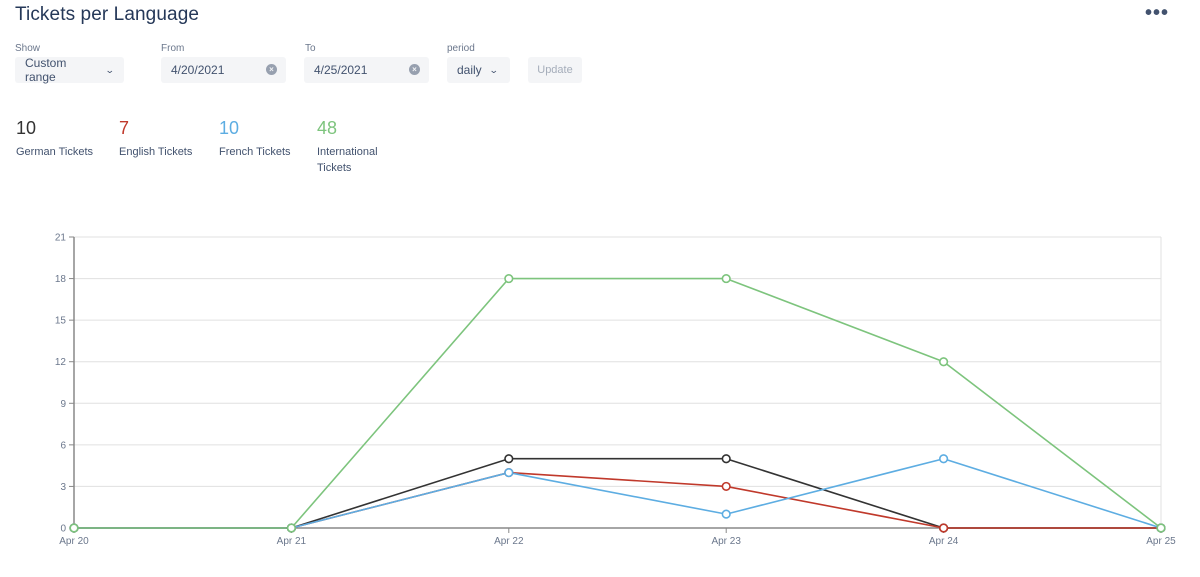 This screenshot has height=577, width=1200. Describe the element at coordinates (61, 238) in the screenshot. I see `y-tick-label: 21` at that location.